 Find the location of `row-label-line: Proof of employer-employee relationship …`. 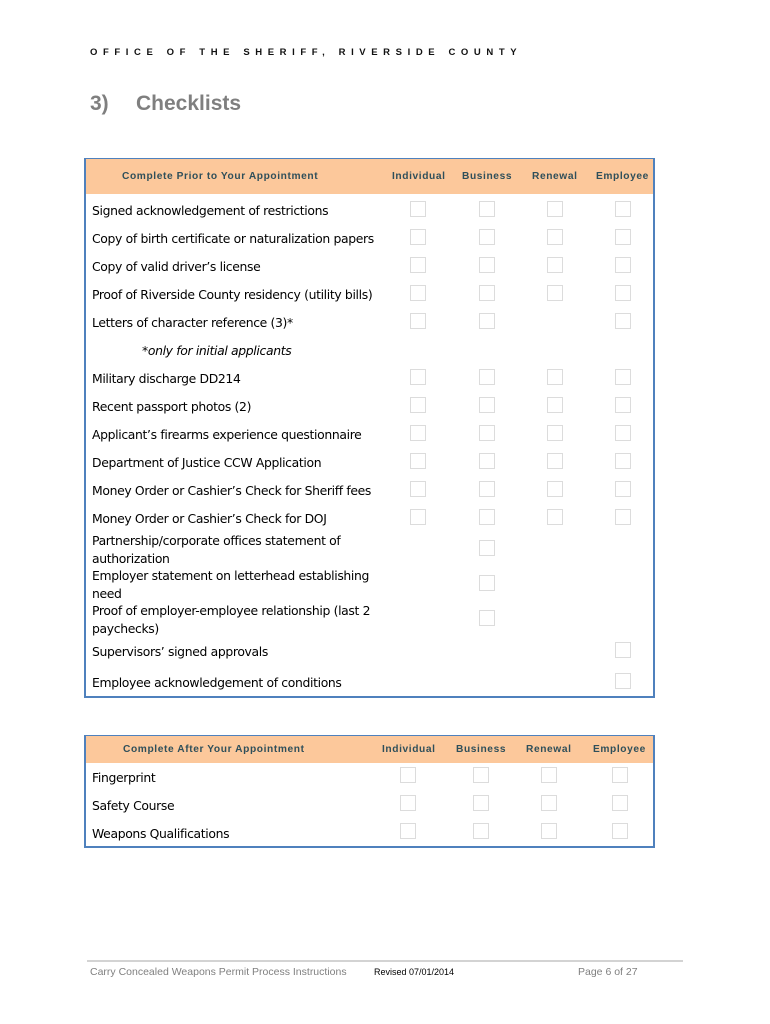

row-label-line: Proof of employer-employee relationship … is located at coordinates (231, 610).